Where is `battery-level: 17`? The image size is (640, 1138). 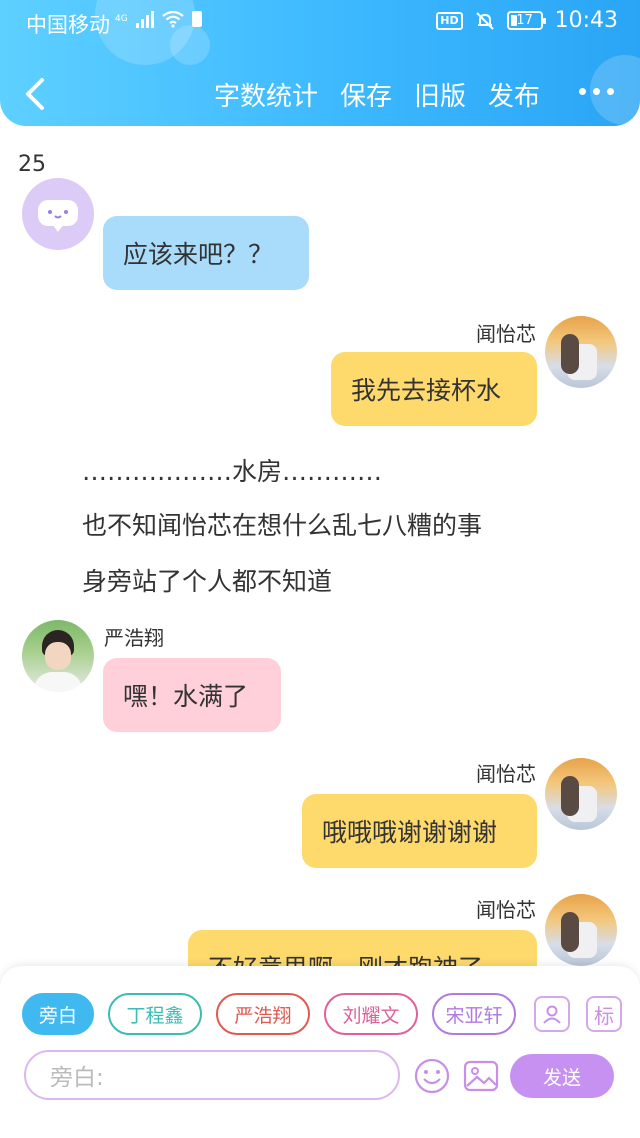
battery-level: 17 is located at coordinates (524, 20).